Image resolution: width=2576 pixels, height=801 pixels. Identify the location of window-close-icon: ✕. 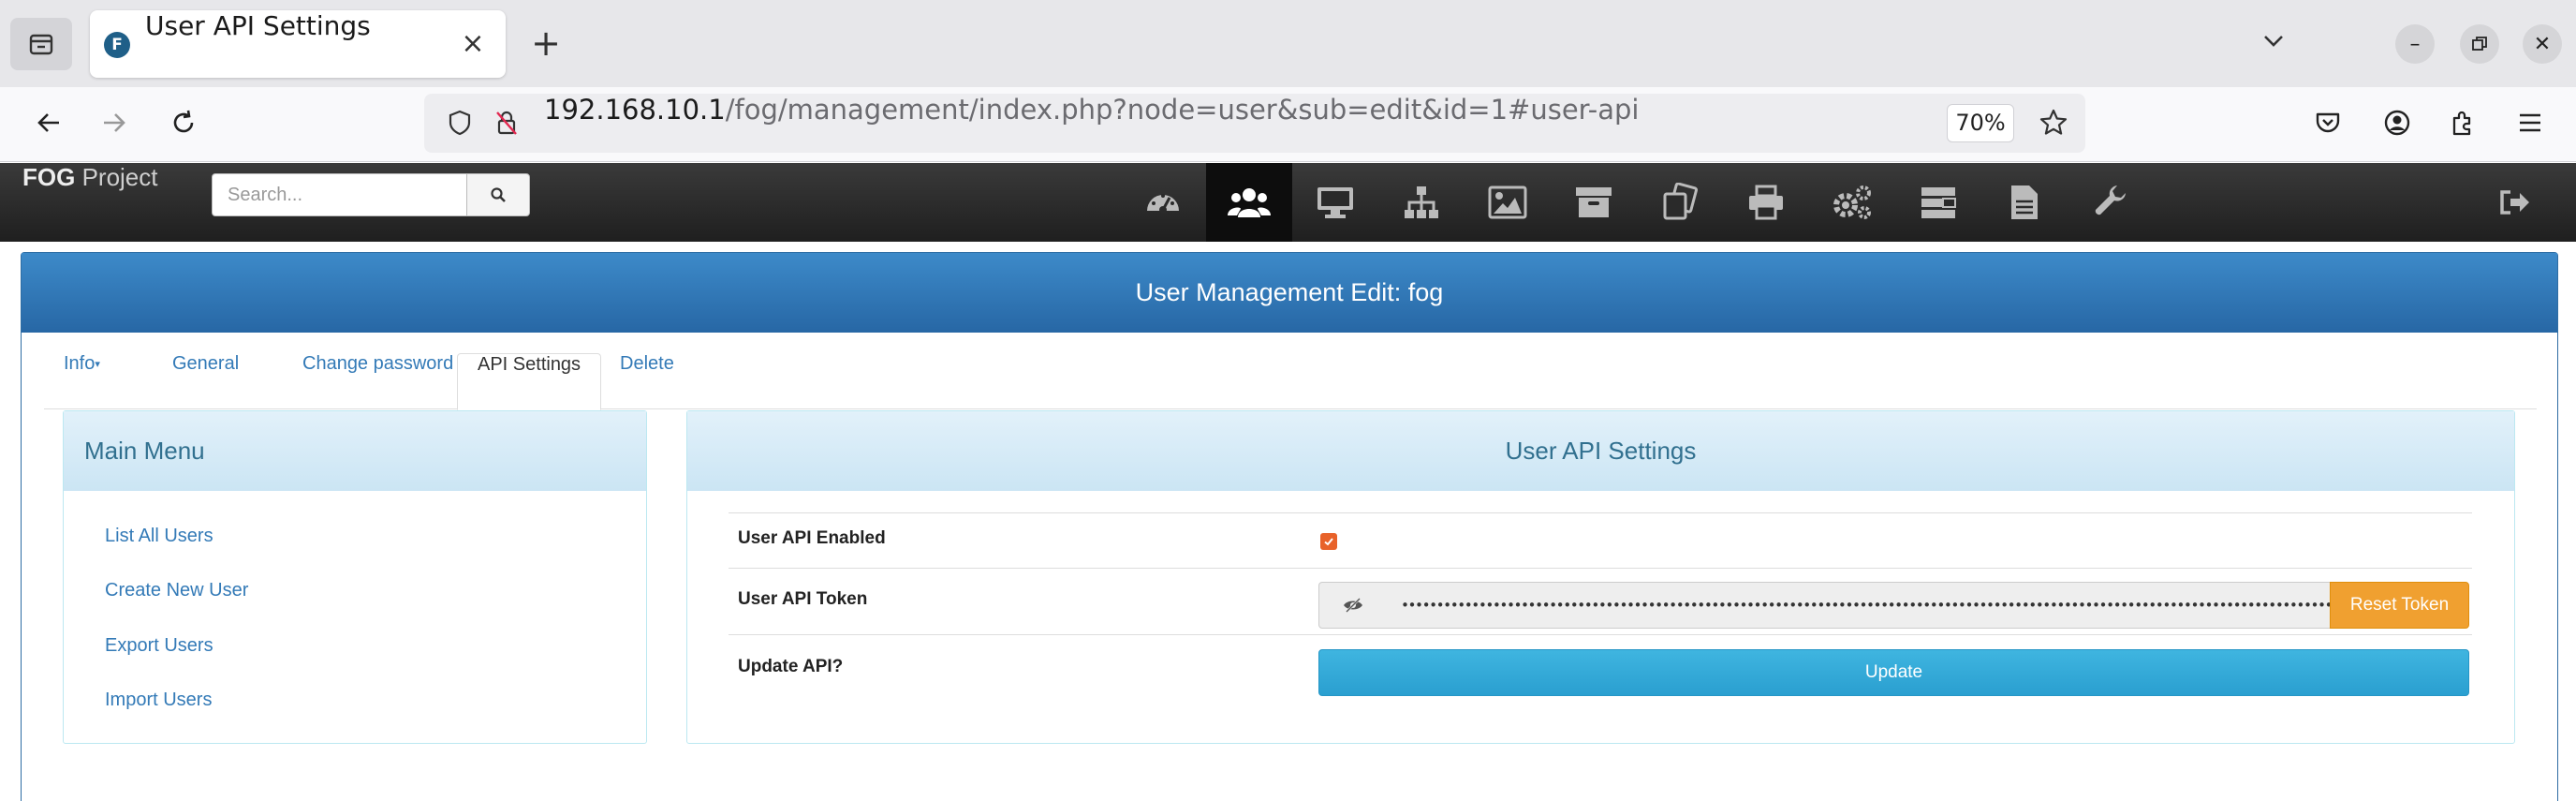
(2542, 44).